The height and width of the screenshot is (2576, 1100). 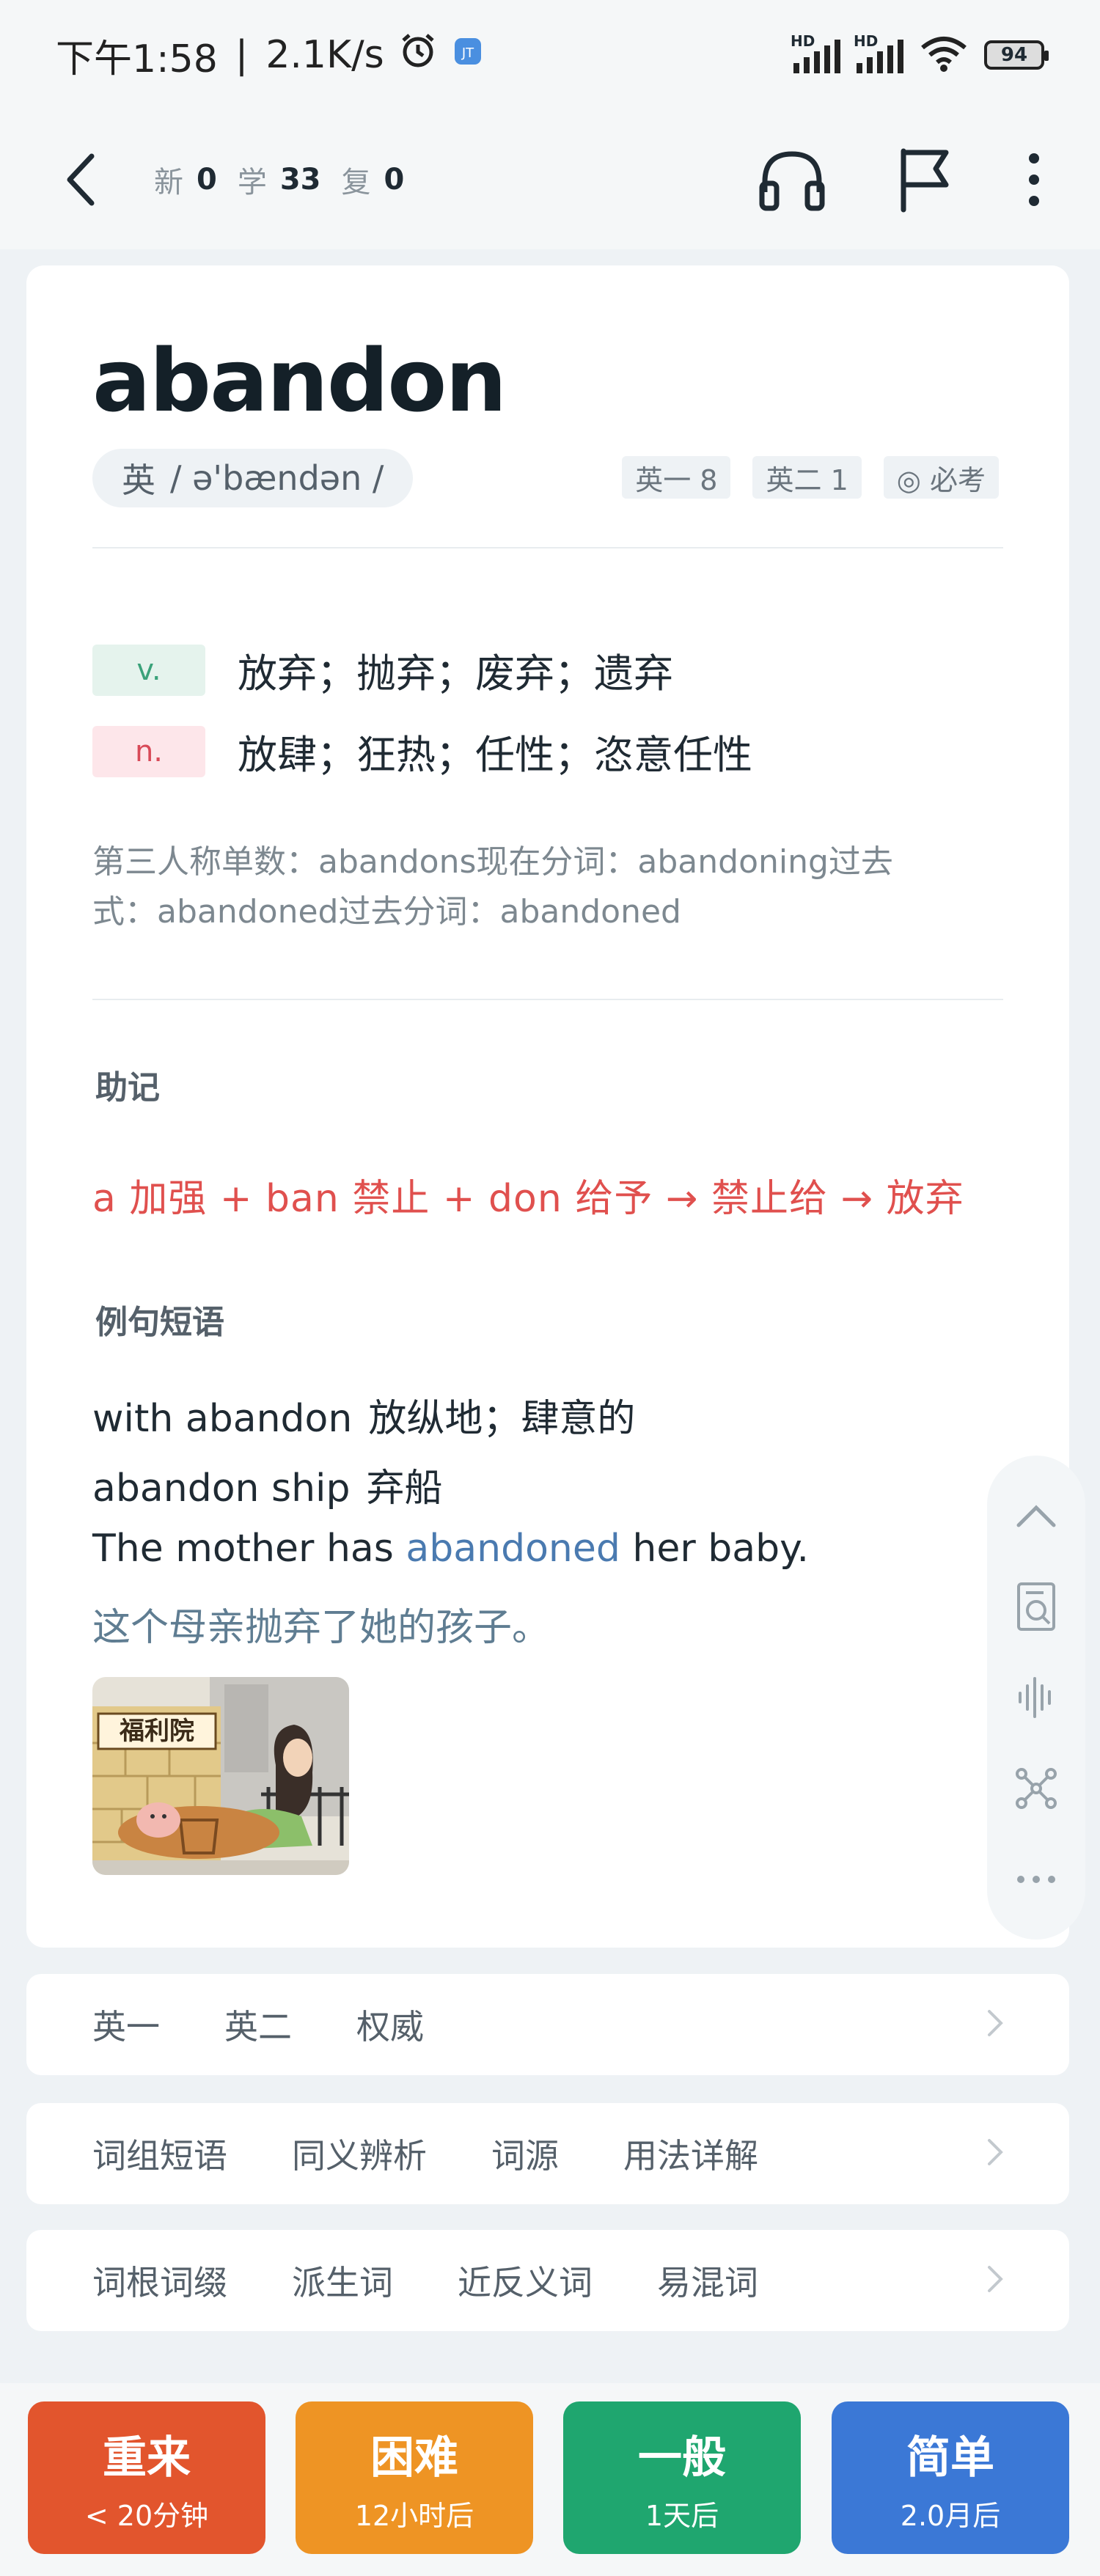 What do you see at coordinates (390, 2025) in the screenshot?
I see `link-authority: 权威` at bounding box center [390, 2025].